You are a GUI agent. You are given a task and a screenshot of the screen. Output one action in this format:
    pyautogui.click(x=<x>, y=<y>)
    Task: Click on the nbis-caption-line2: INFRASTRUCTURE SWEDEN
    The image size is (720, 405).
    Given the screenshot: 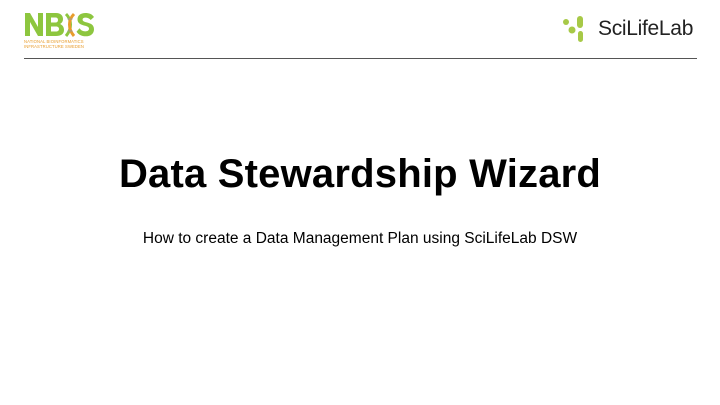 What is the action you would take?
    pyautogui.click(x=54, y=46)
    